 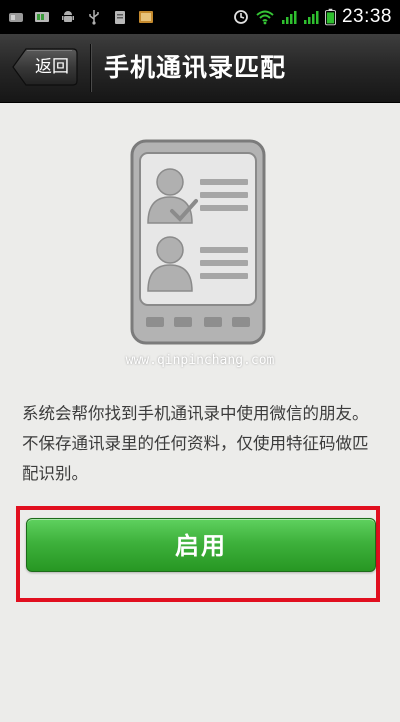 I want to click on battery-pack-icon, so click(x=42, y=17).